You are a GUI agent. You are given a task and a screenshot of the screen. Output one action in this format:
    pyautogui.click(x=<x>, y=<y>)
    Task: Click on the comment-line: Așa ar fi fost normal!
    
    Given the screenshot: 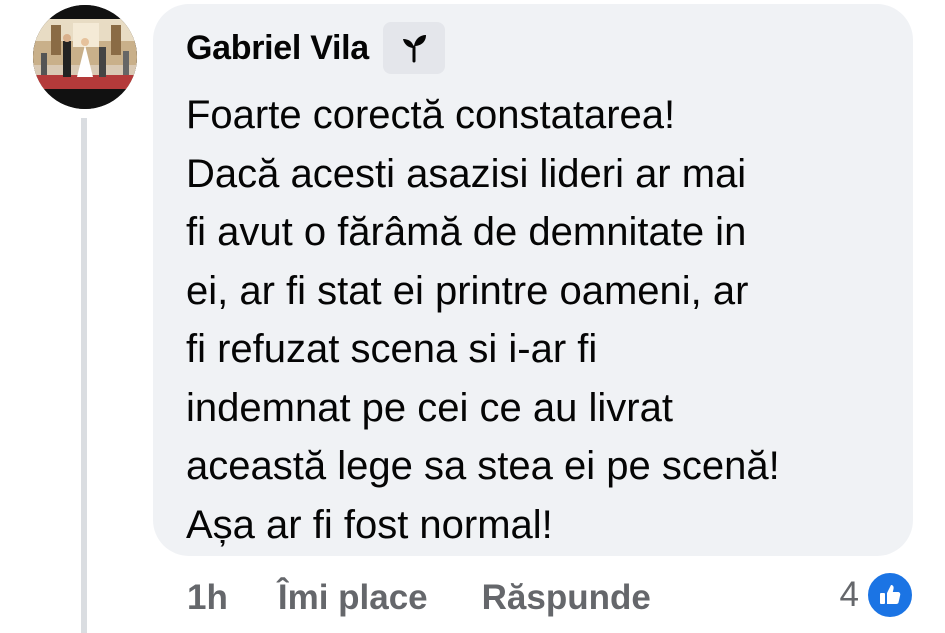 What is the action you would take?
    pyautogui.click(x=369, y=524)
    